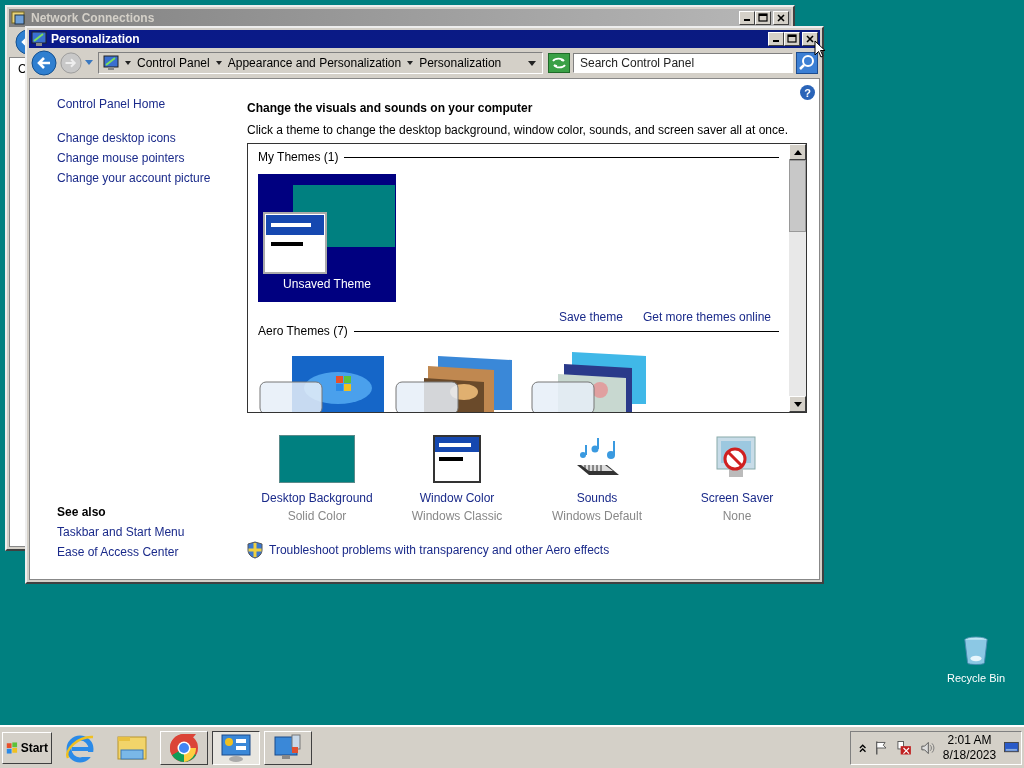  What do you see at coordinates (596, 516) in the screenshot?
I see `setting-value: Windows Default` at bounding box center [596, 516].